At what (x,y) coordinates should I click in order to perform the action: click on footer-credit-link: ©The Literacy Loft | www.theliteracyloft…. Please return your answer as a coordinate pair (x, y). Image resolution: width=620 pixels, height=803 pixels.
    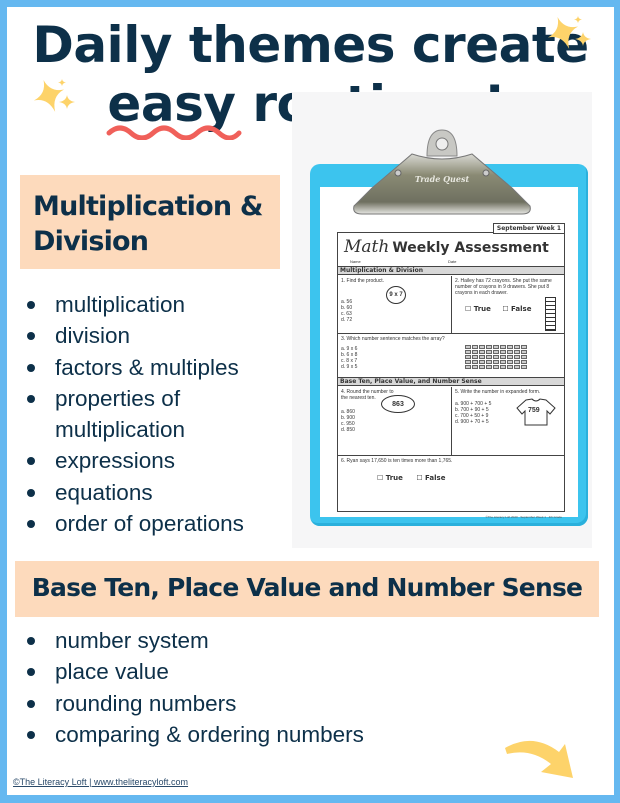
    Looking at the image, I should click on (100, 782).